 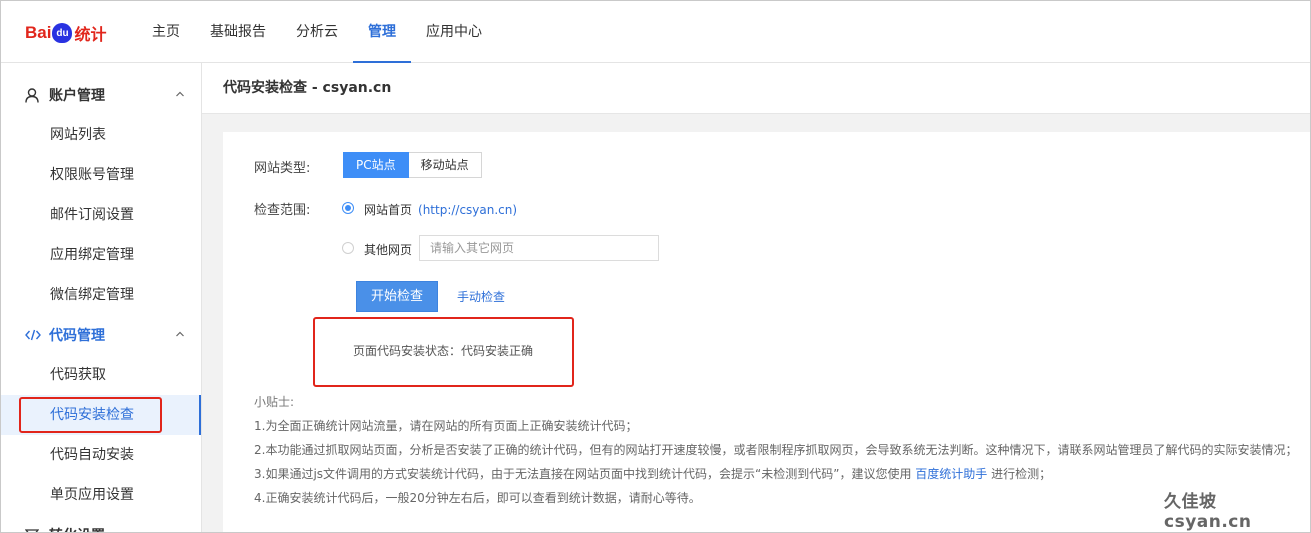 What do you see at coordinates (101, 135) in the screenshot?
I see `sidebar-item-site-list: 网站列表` at bounding box center [101, 135].